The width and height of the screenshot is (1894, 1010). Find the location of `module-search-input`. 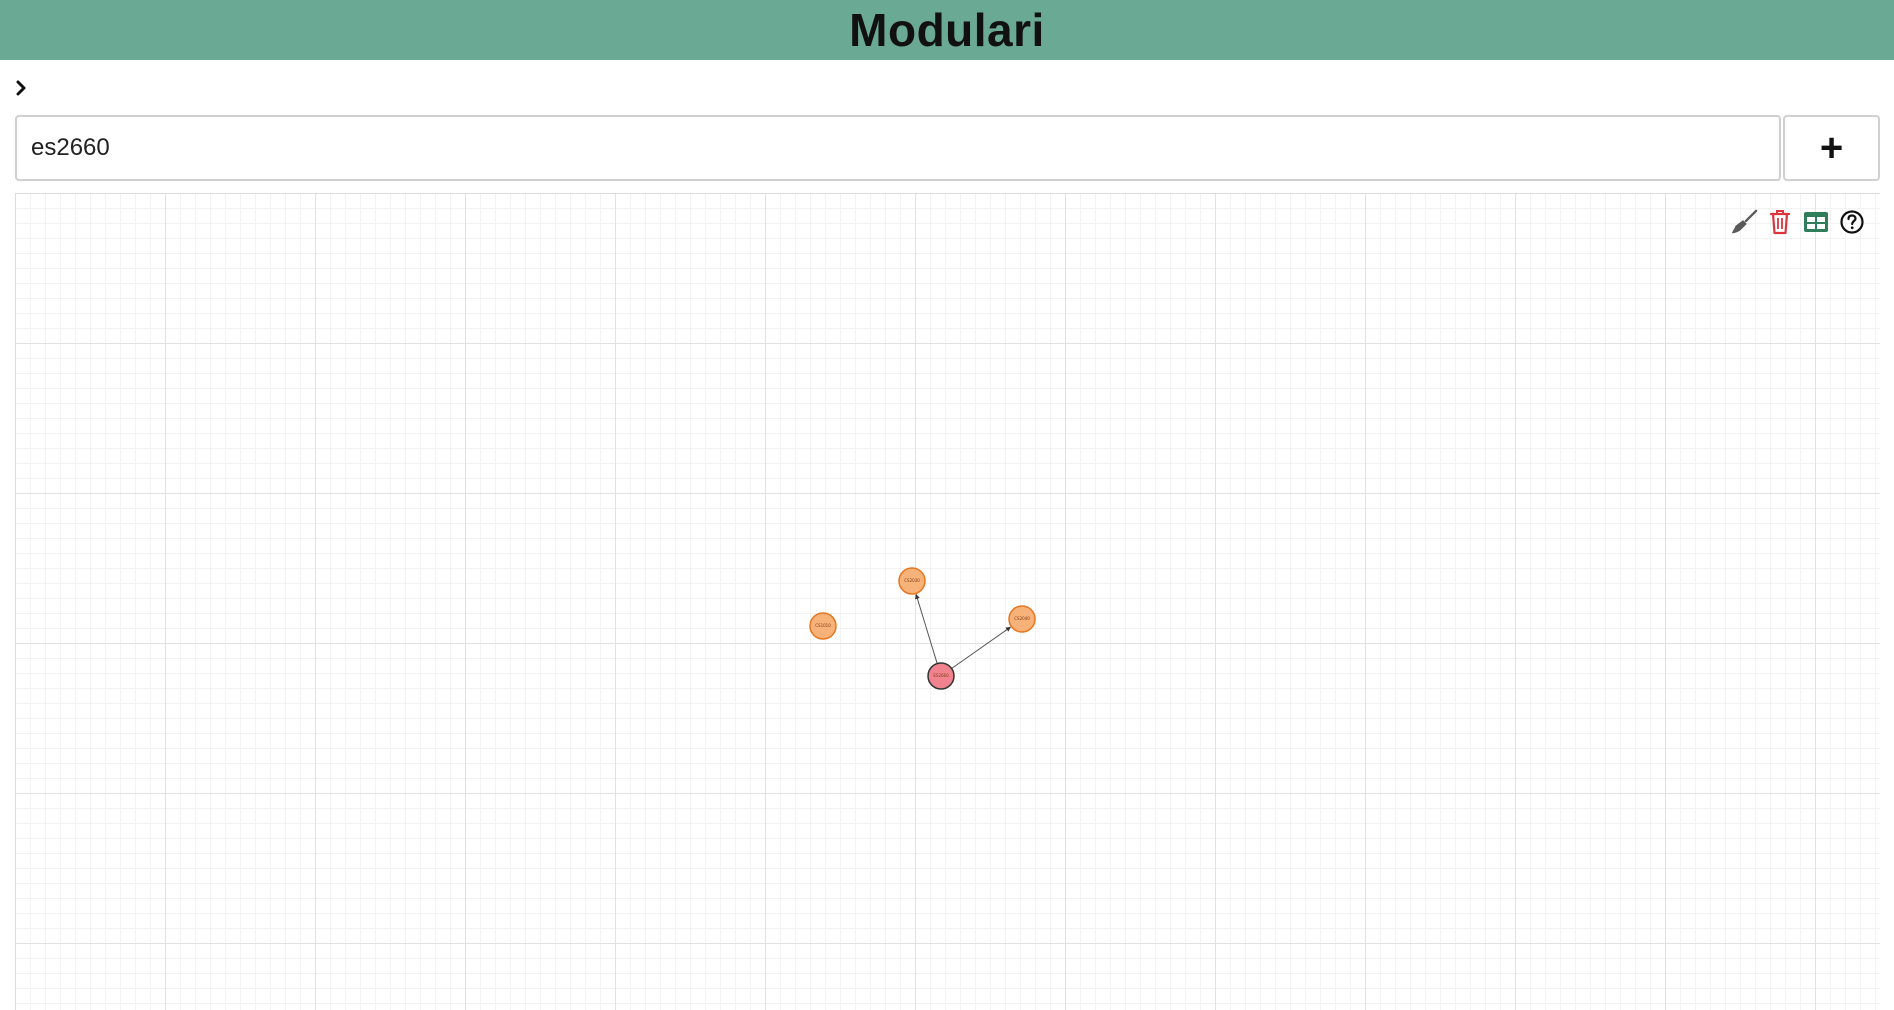

module-search-input is located at coordinates (898, 148).